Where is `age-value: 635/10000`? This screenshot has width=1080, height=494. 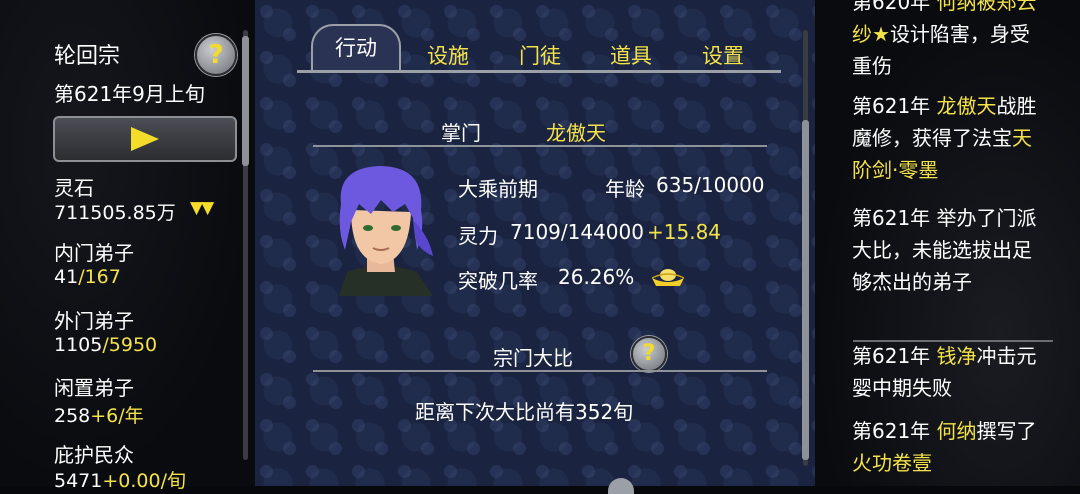 age-value: 635/10000 is located at coordinates (710, 185).